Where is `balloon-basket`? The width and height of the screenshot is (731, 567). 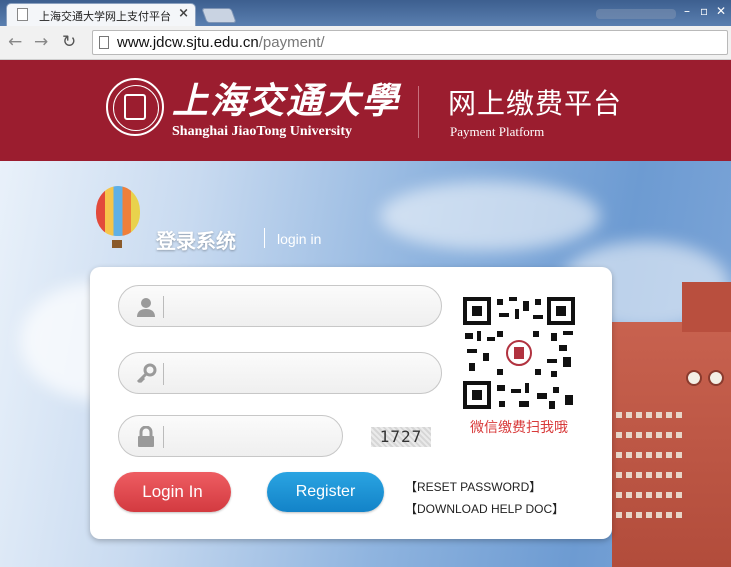 balloon-basket is located at coordinates (117, 244).